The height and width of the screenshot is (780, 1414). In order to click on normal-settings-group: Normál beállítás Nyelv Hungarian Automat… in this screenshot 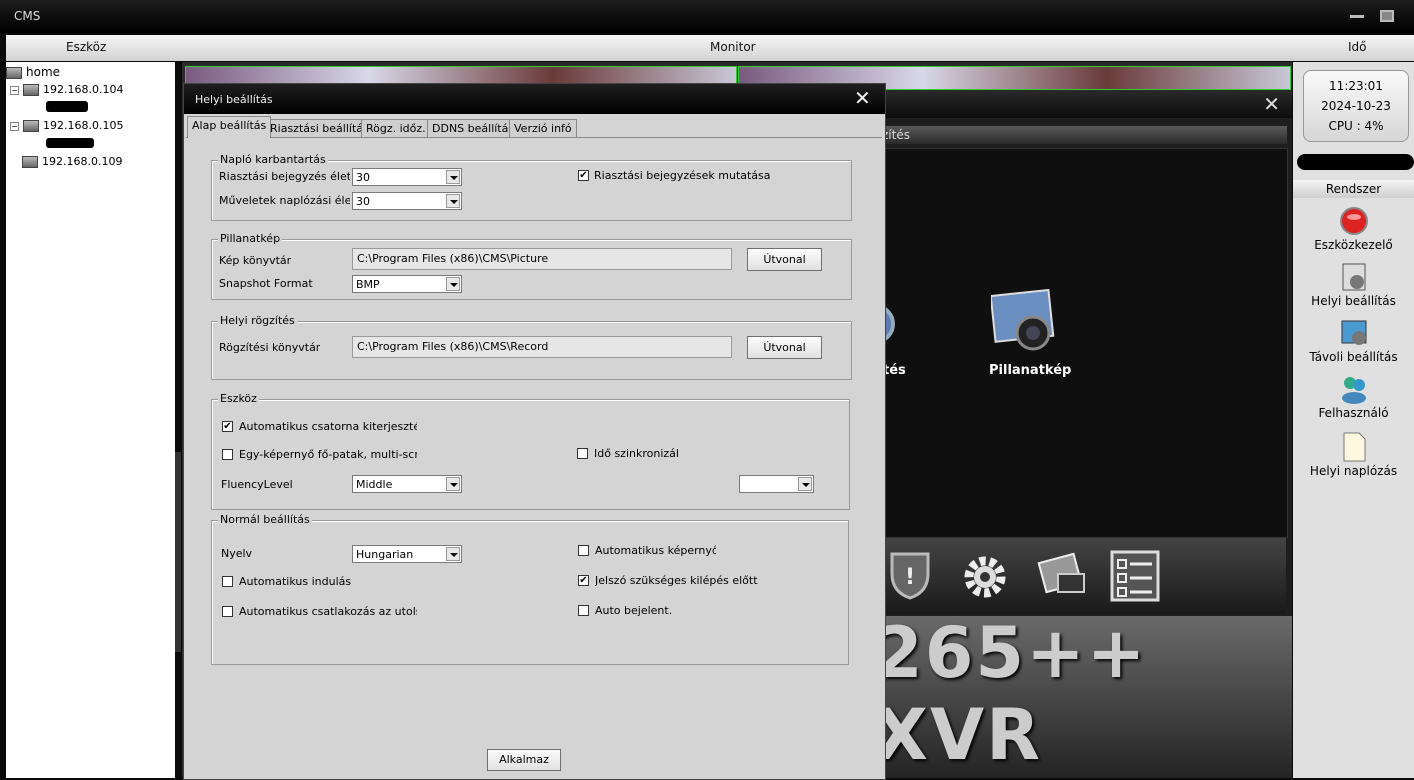, I will do `click(530, 589)`.